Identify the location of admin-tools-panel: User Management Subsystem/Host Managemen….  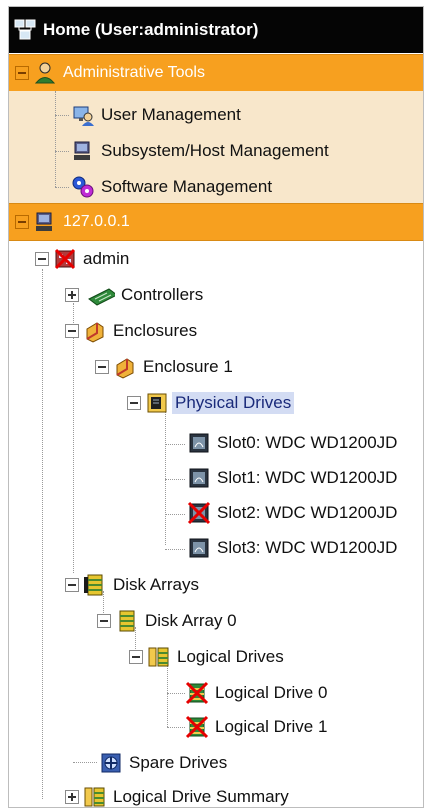
(216, 147).